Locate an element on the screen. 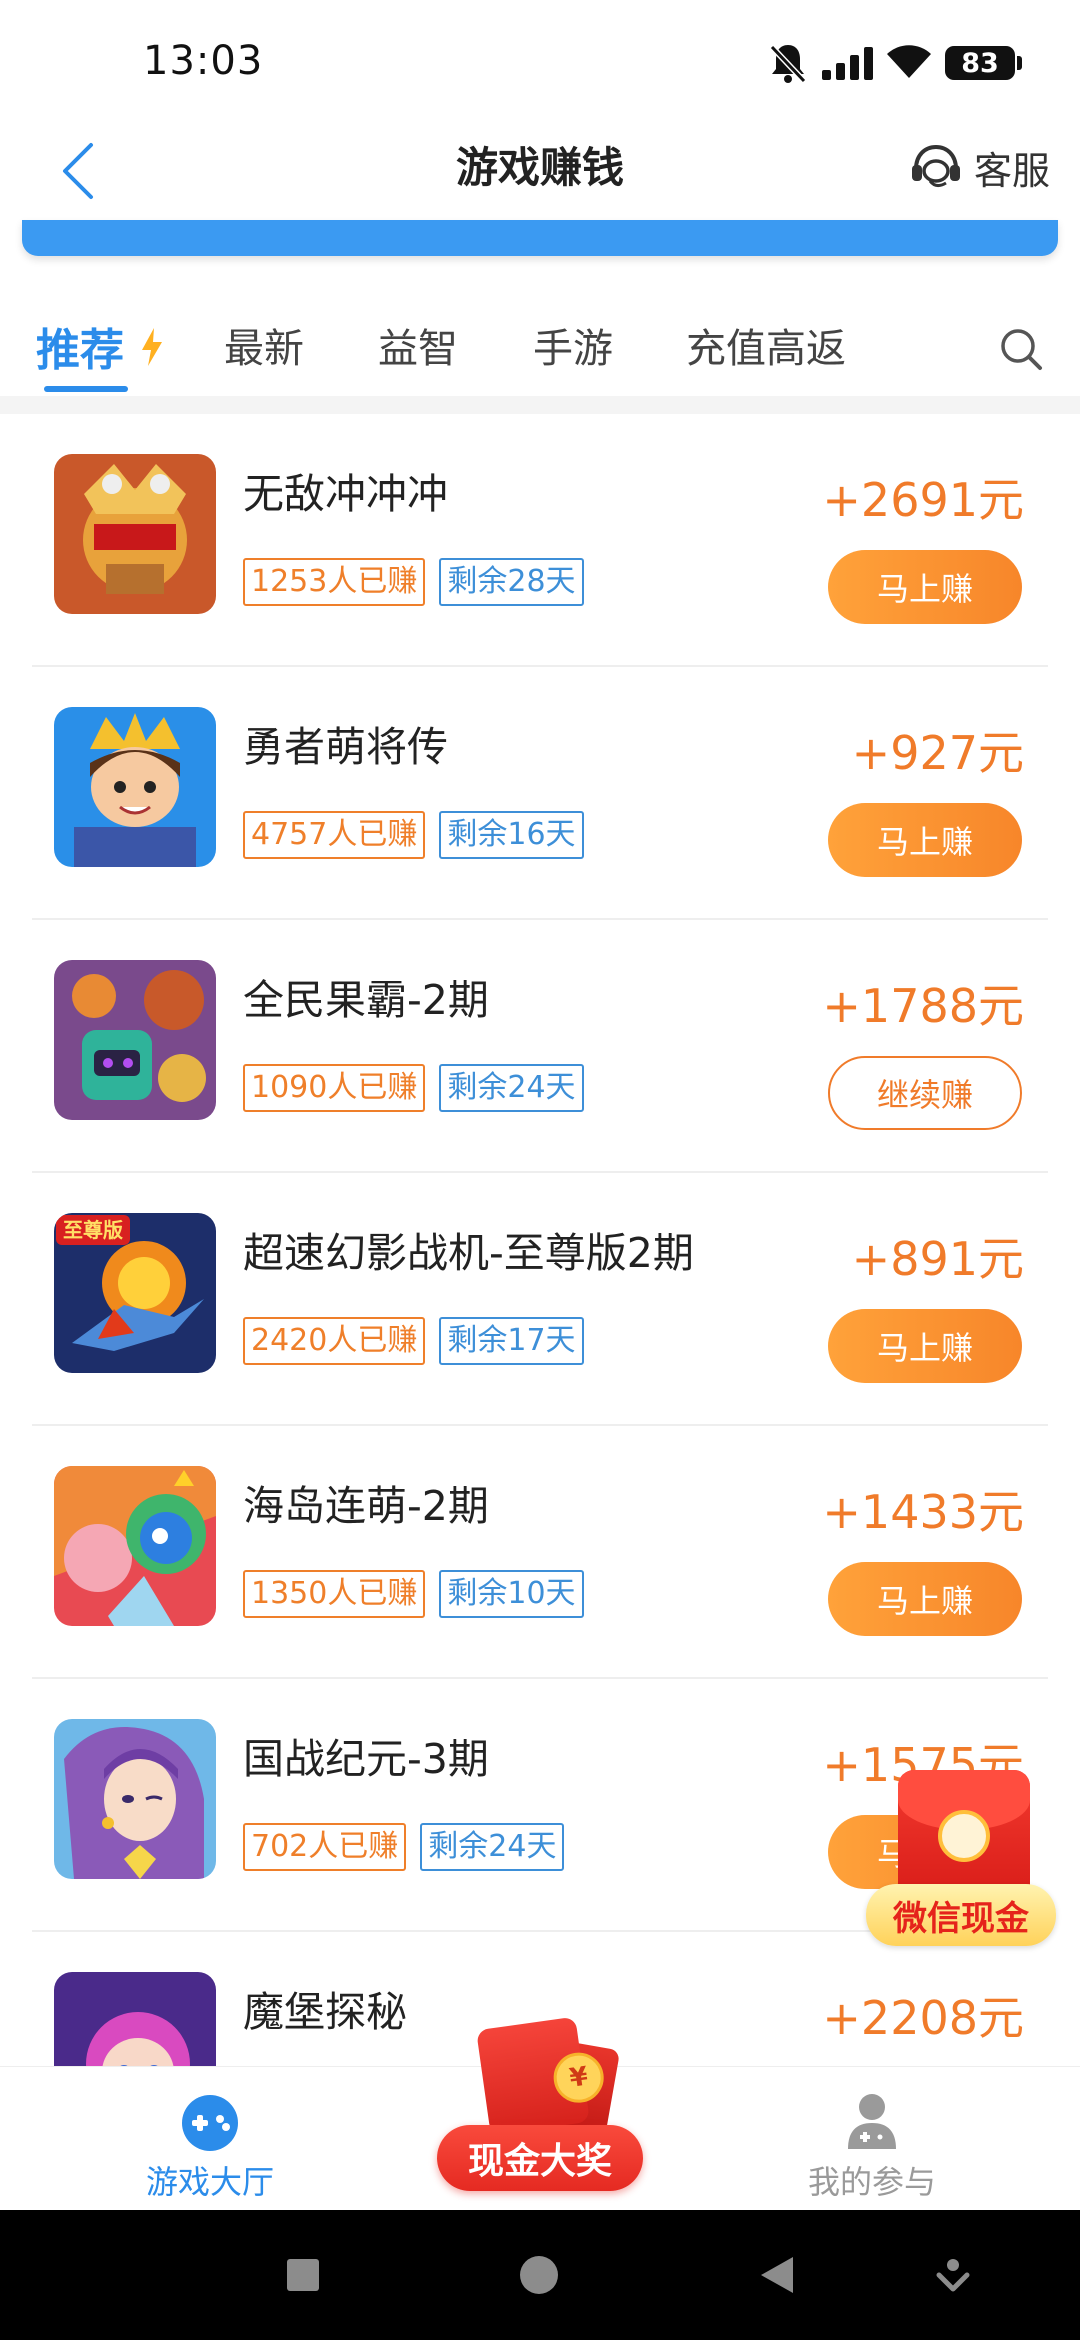 The width and height of the screenshot is (1080, 2340). earned-count-tag: 1350人已赚 is located at coordinates (334, 1594).